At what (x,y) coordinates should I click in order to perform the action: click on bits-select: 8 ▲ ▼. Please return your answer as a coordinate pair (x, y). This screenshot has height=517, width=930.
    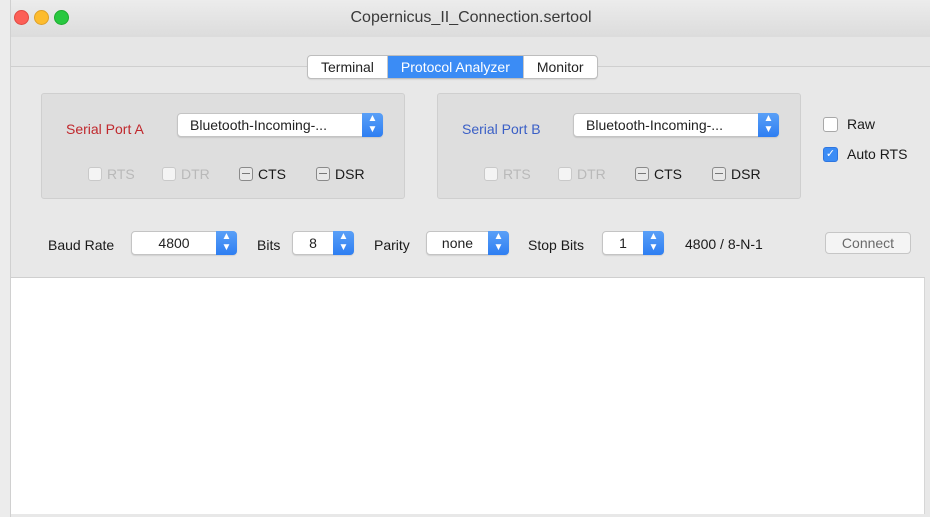
    Looking at the image, I should click on (323, 243).